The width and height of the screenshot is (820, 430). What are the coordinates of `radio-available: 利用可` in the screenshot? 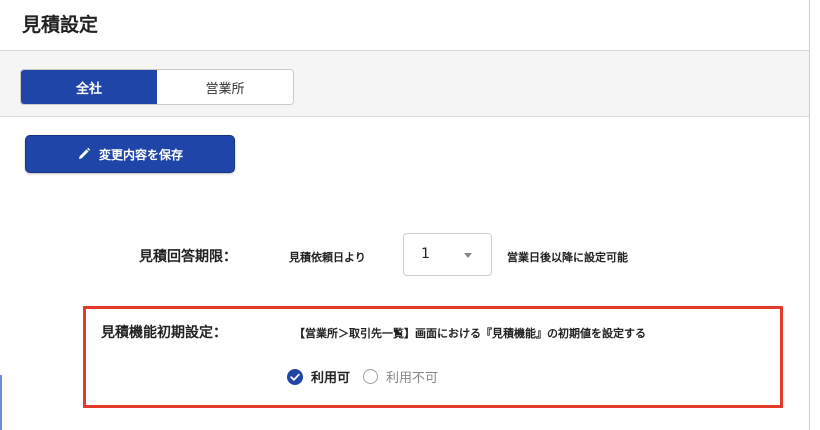 It's located at (318, 376).